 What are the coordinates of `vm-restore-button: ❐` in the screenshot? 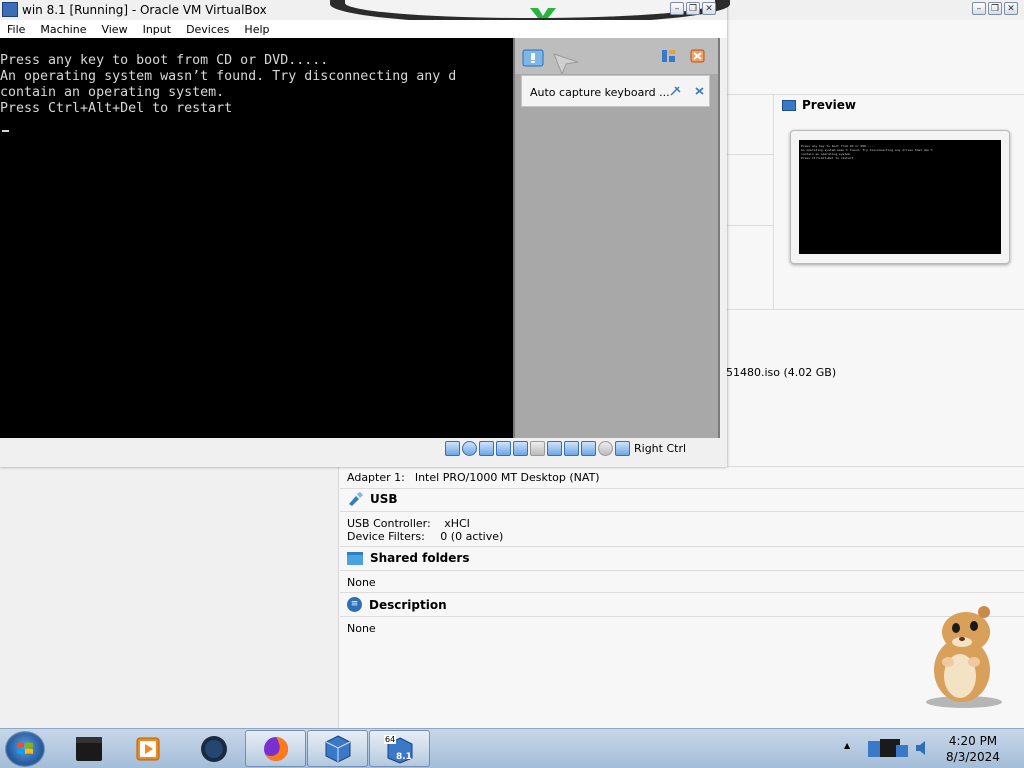 It's located at (693, 8).